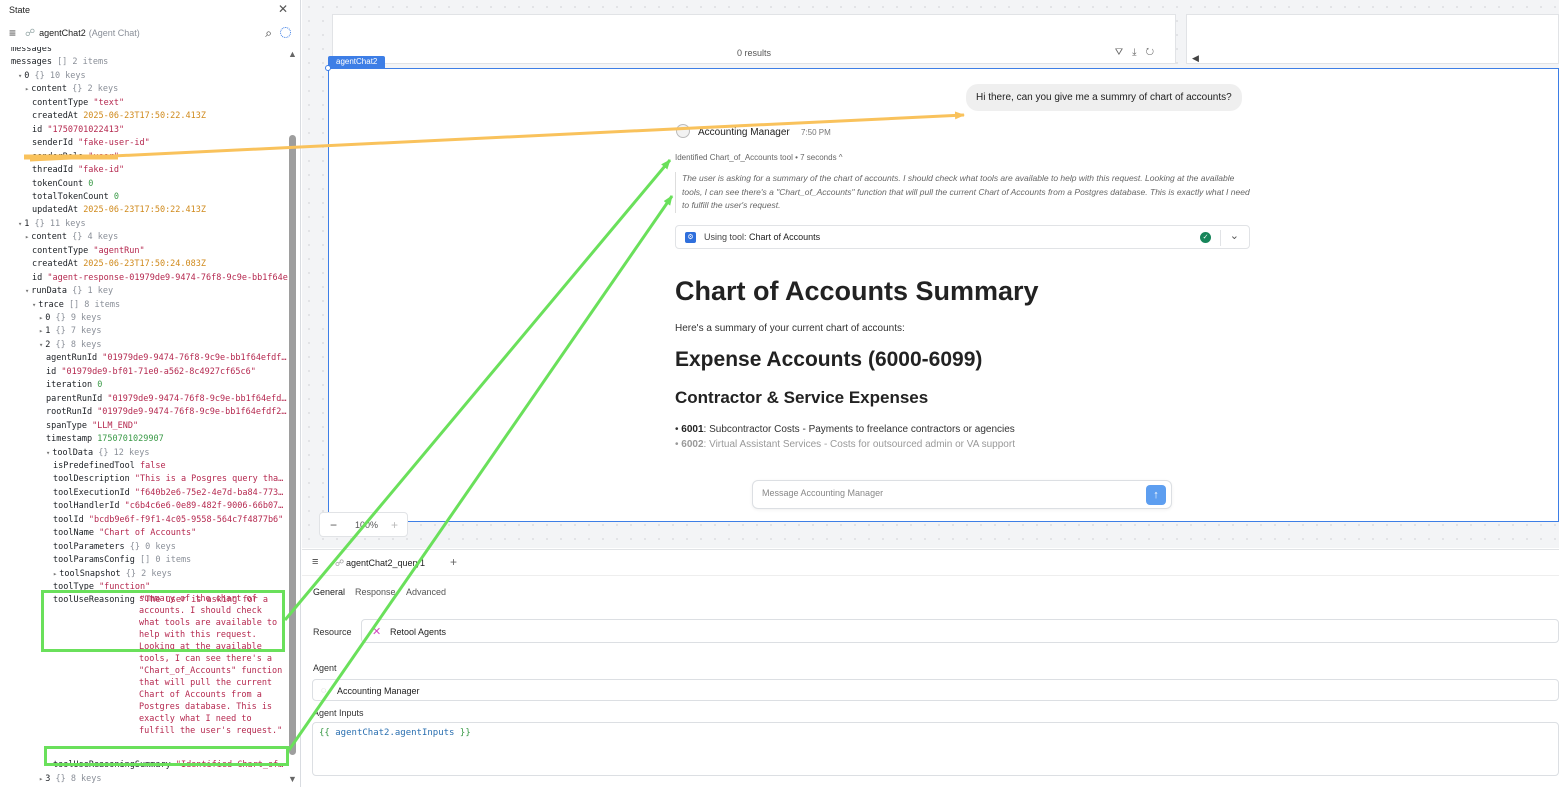  Describe the element at coordinates (375, 592) in the screenshot. I see `tab-response: Response` at that location.